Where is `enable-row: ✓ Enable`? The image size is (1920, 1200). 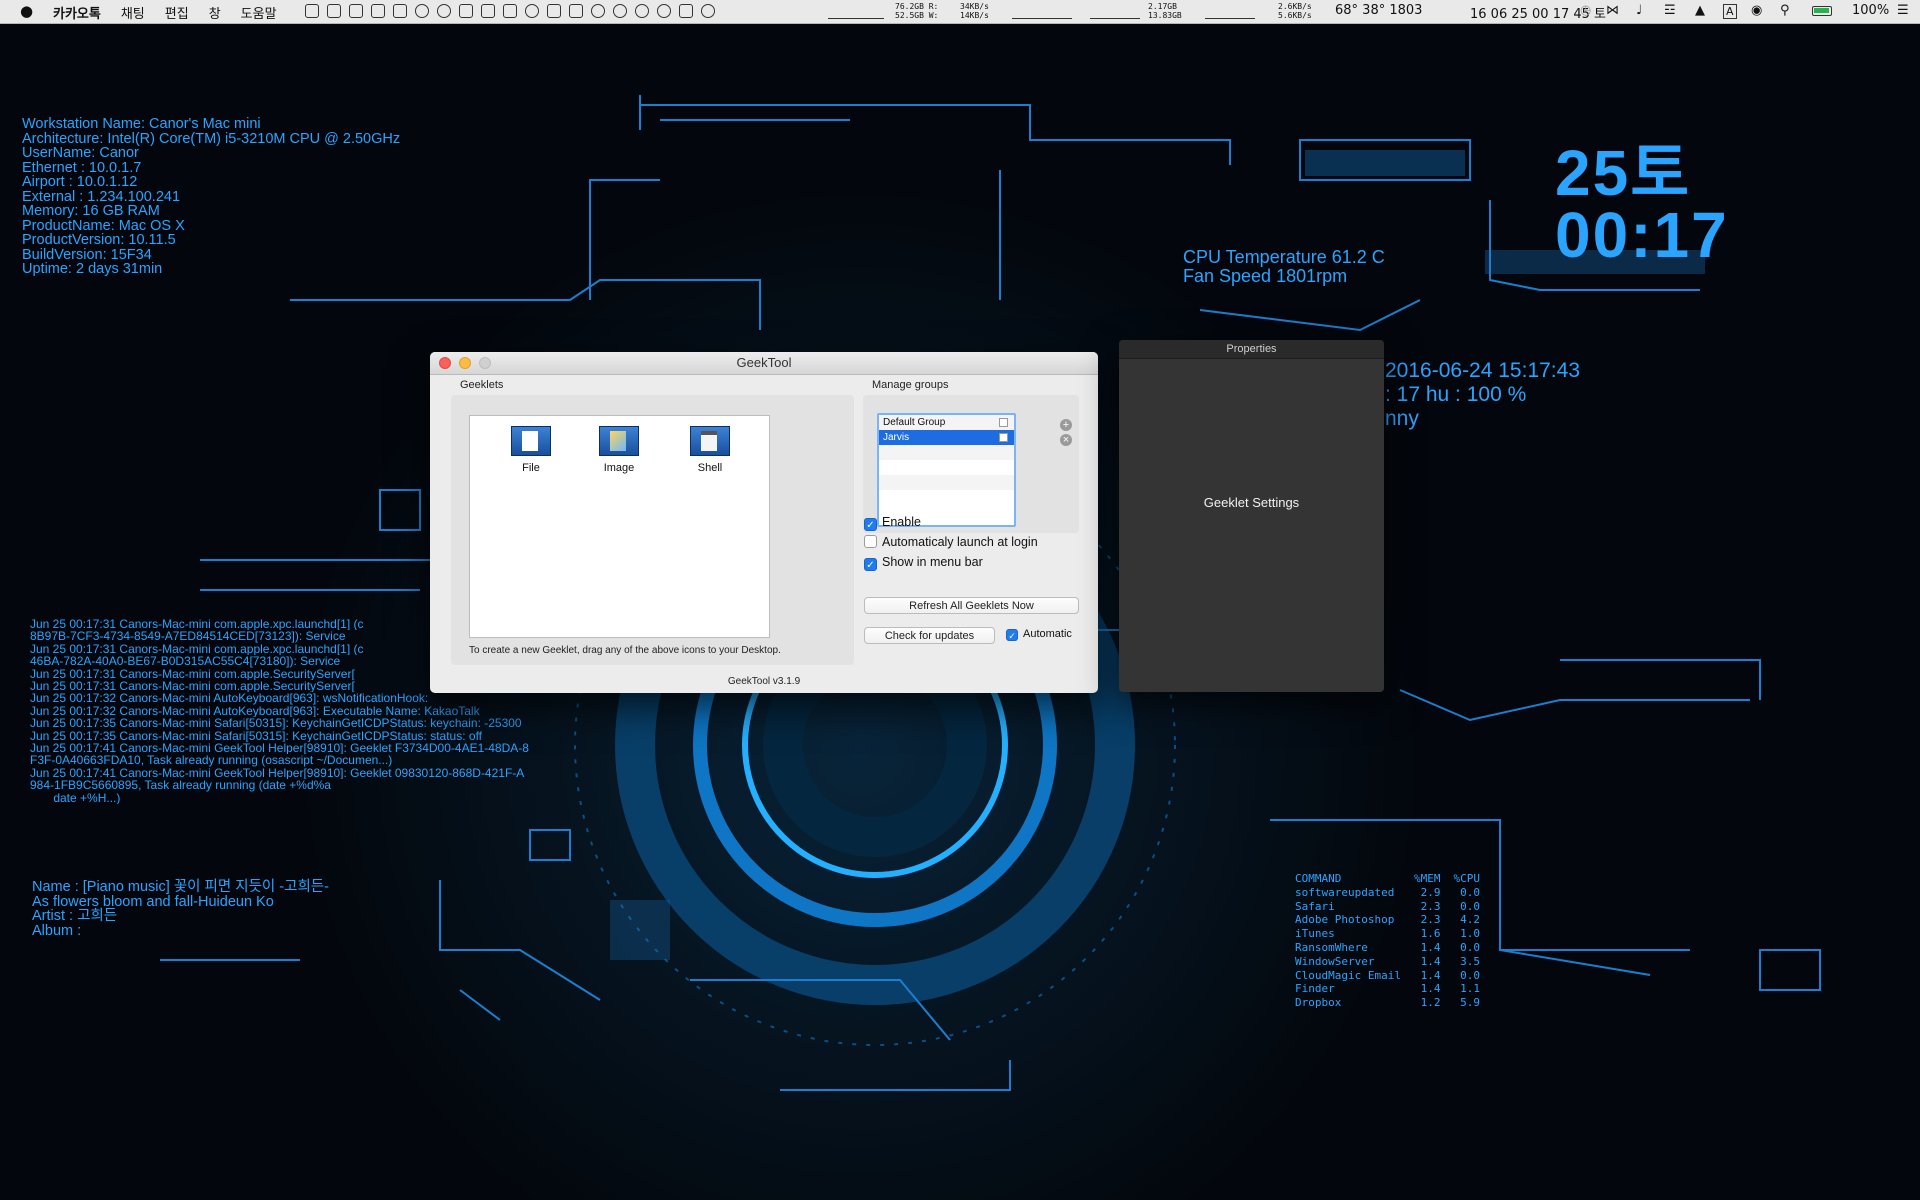
enable-row: ✓ Enable is located at coordinates (892, 523).